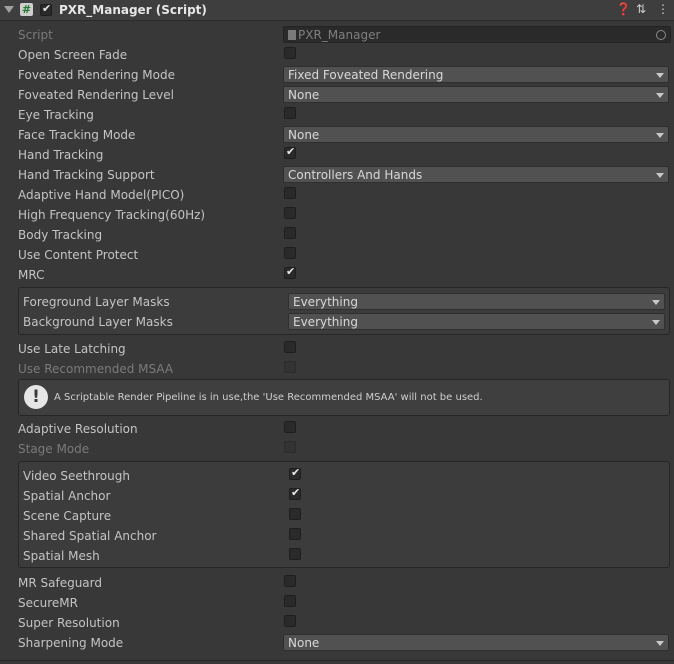  What do you see at coordinates (35, 35) in the screenshot?
I see `script-label: Script` at bounding box center [35, 35].